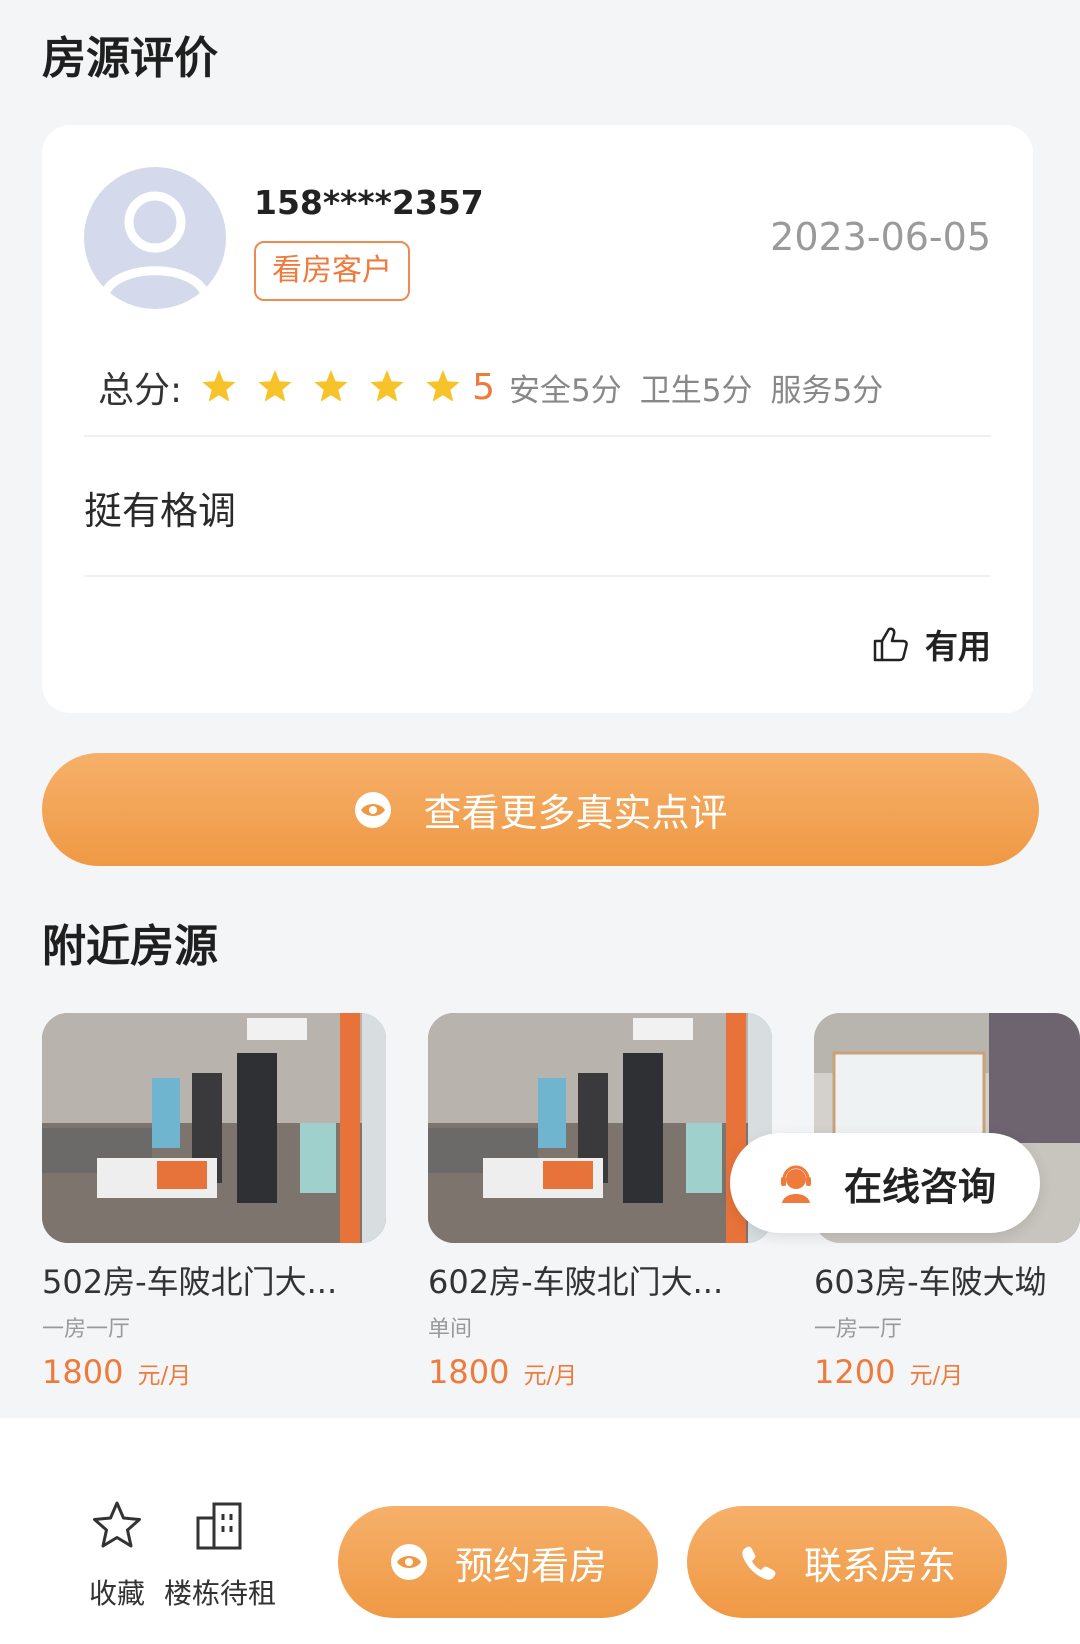 The width and height of the screenshot is (1080, 1644). I want to click on listing-card: 502房-车陂北门大... 一房一厅 1800 元/月, so click(214, 1202).